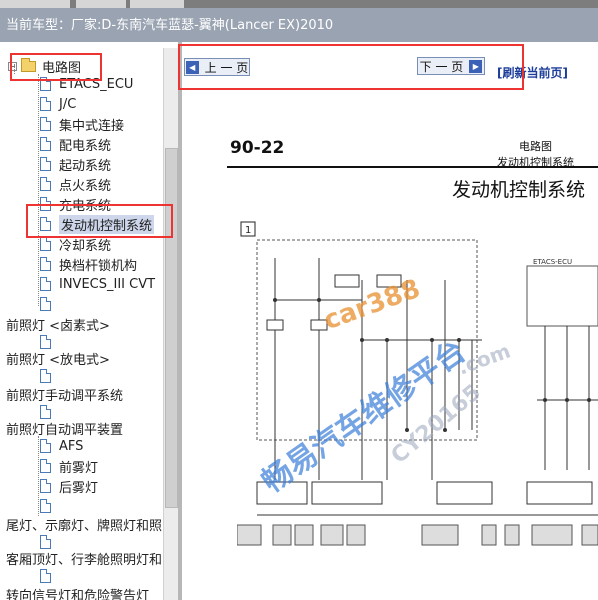 The image size is (598, 600). What do you see at coordinates (92, 126) in the screenshot?
I see `tree-item-label: 集中式连接` at bounding box center [92, 126].